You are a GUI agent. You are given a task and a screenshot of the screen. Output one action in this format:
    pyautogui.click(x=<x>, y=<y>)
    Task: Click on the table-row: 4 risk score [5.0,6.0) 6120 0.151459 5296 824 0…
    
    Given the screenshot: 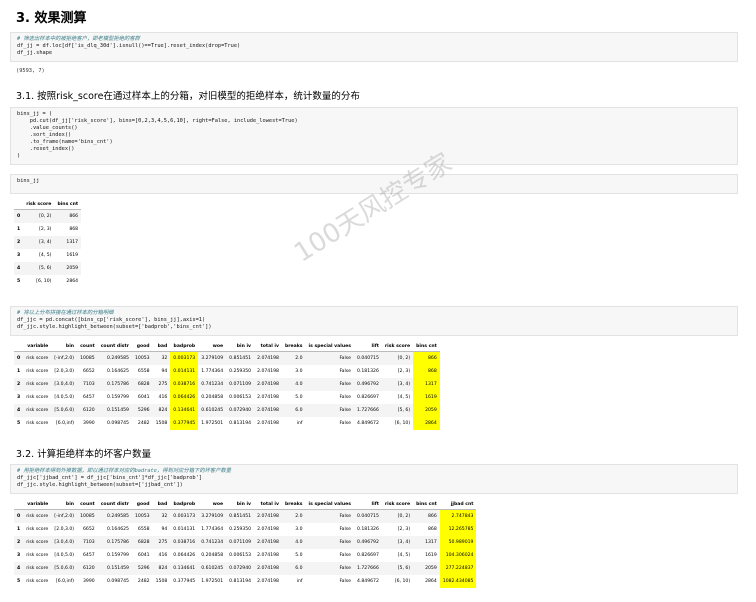 What is the action you would take?
    pyautogui.click(x=245, y=568)
    